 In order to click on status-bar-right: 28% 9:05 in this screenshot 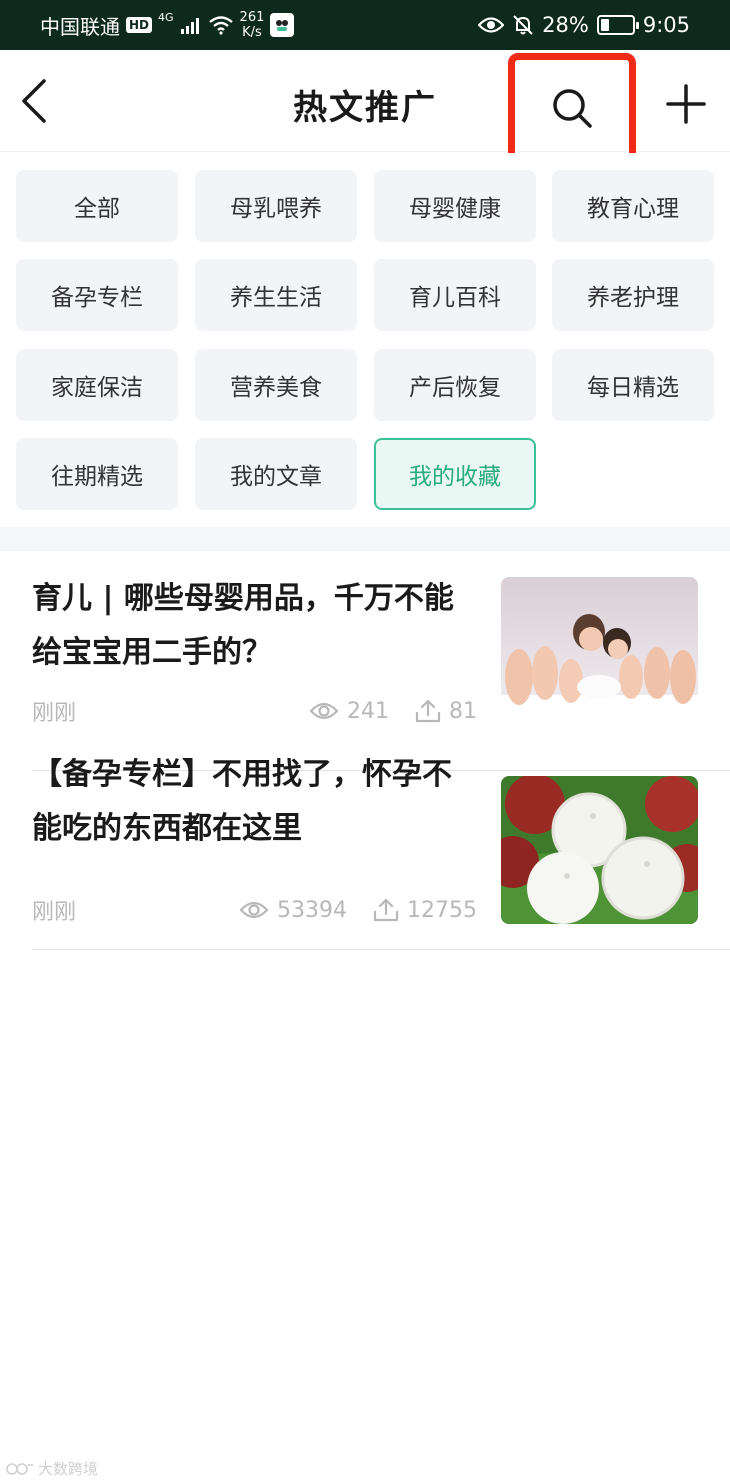, I will do `click(584, 25)`.